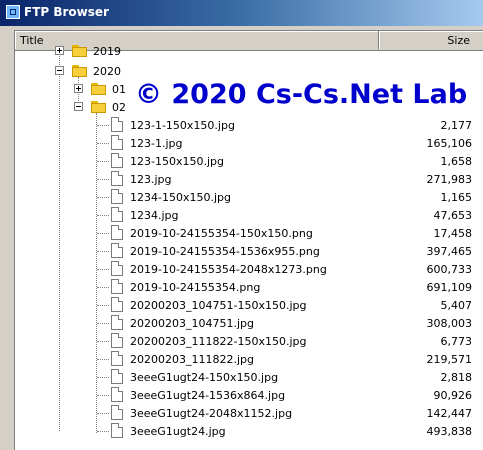 Image resolution: width=483 pixels, height=450 pixels. I want to click on file-row: 3eeeG1ugt24.jpg 493,838, so click(249, 431).